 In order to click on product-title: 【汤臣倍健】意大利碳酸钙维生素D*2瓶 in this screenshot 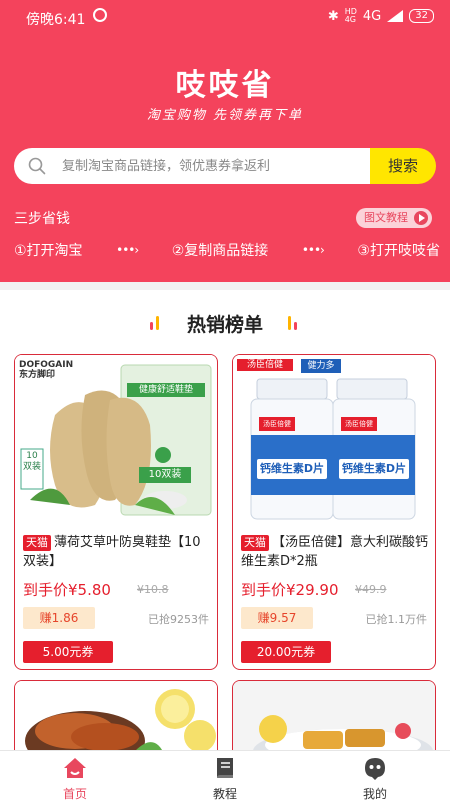, I will do `click(335, 552)`.